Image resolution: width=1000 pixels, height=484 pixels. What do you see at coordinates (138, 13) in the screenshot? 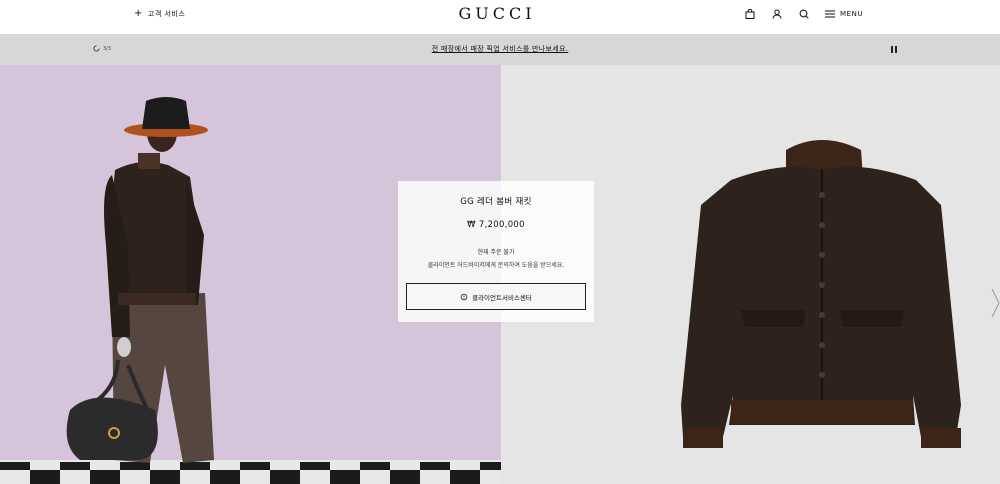
I see `plus-icon: +` at bounding box center [138, 13].